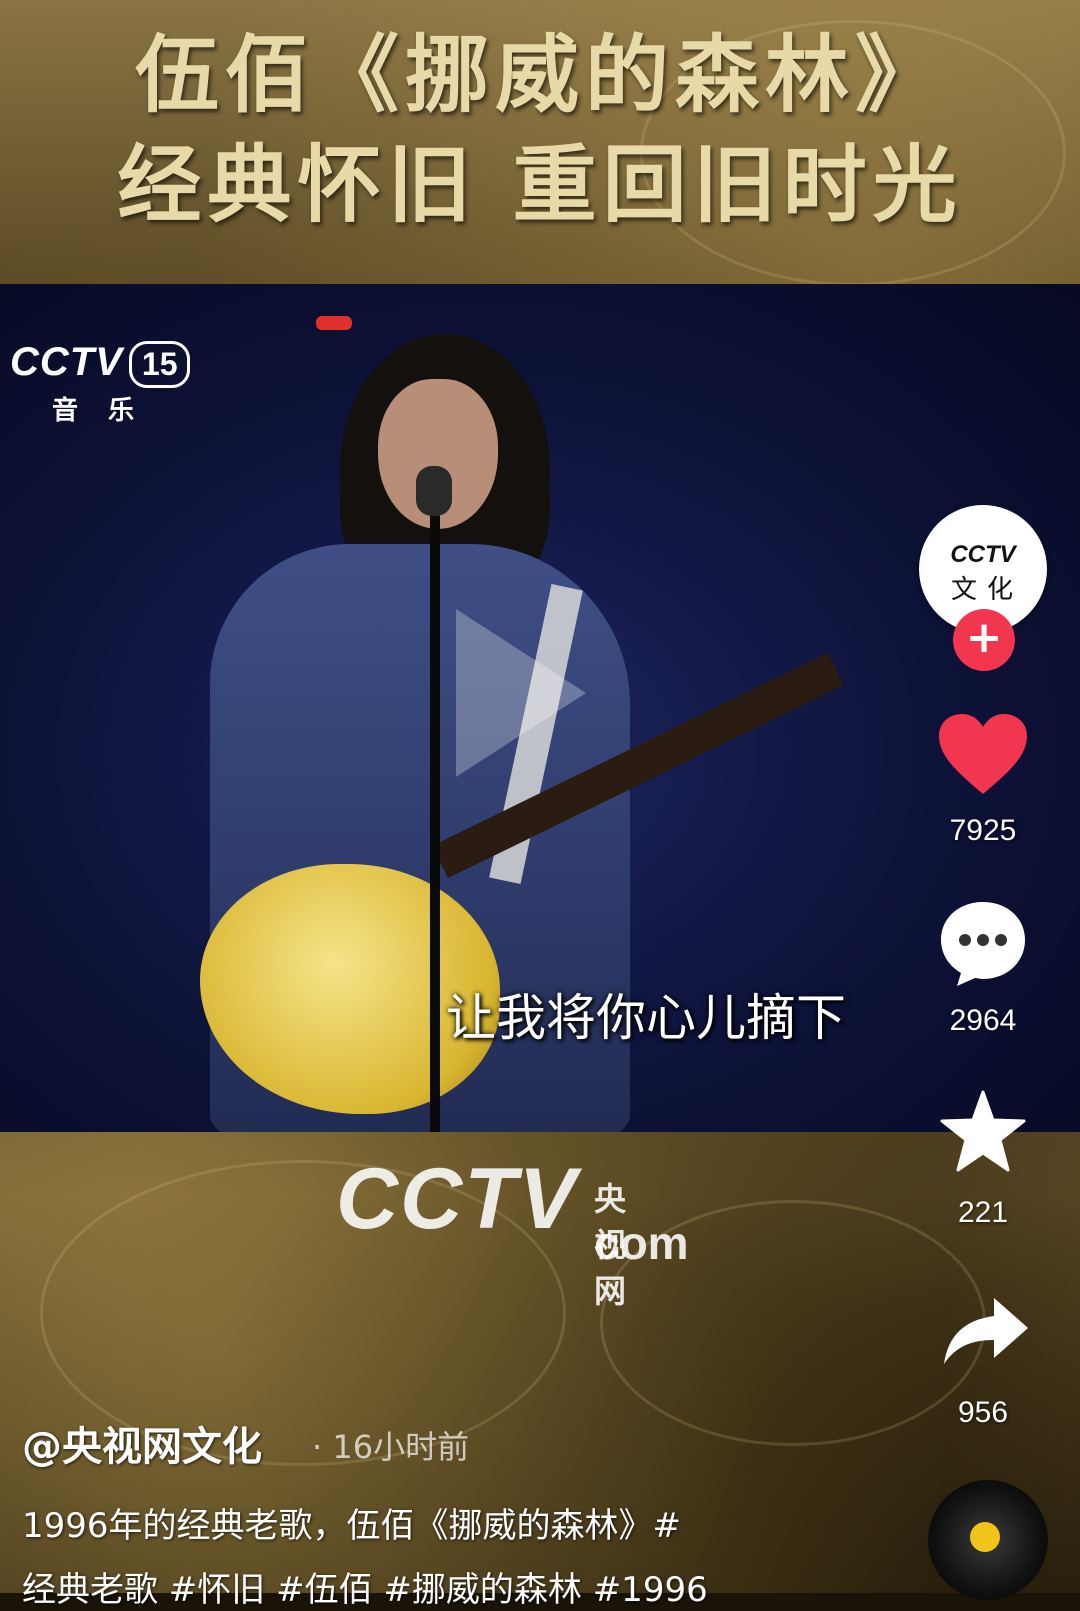 This screenshot has height=1611, width=1080. What do you see at coordinates (983, 830) in the screenshot?
I see `like-count: 7925` at bounding box center [983, 830].